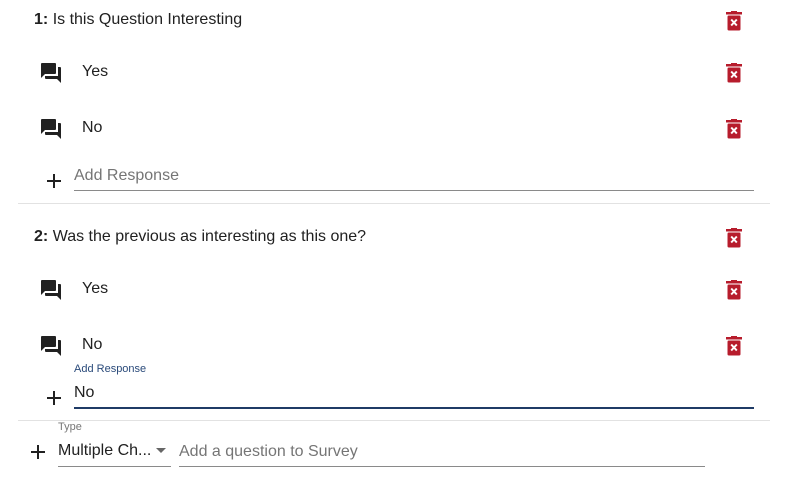 The width and height of the screenshot is (792, 487). Describe the element at coordinates (442, 452) in the screenshot. I see `add-question-input` at that location.